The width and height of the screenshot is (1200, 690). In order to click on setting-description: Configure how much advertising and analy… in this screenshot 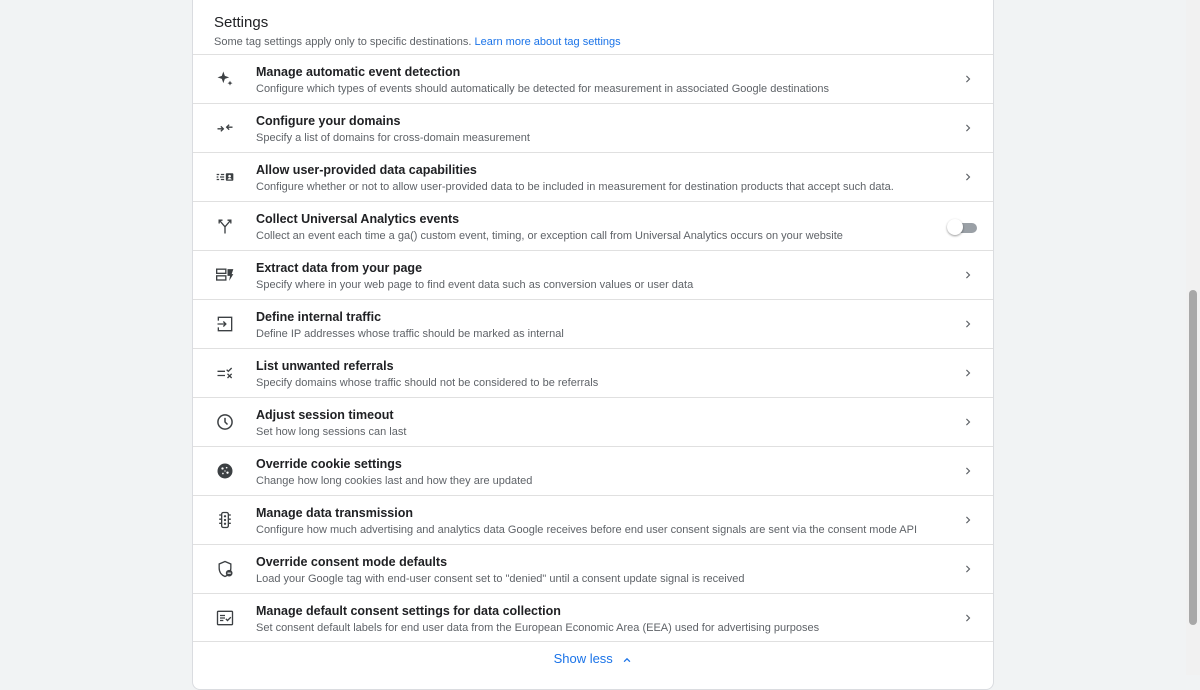, I will do `click(586, 530)`.